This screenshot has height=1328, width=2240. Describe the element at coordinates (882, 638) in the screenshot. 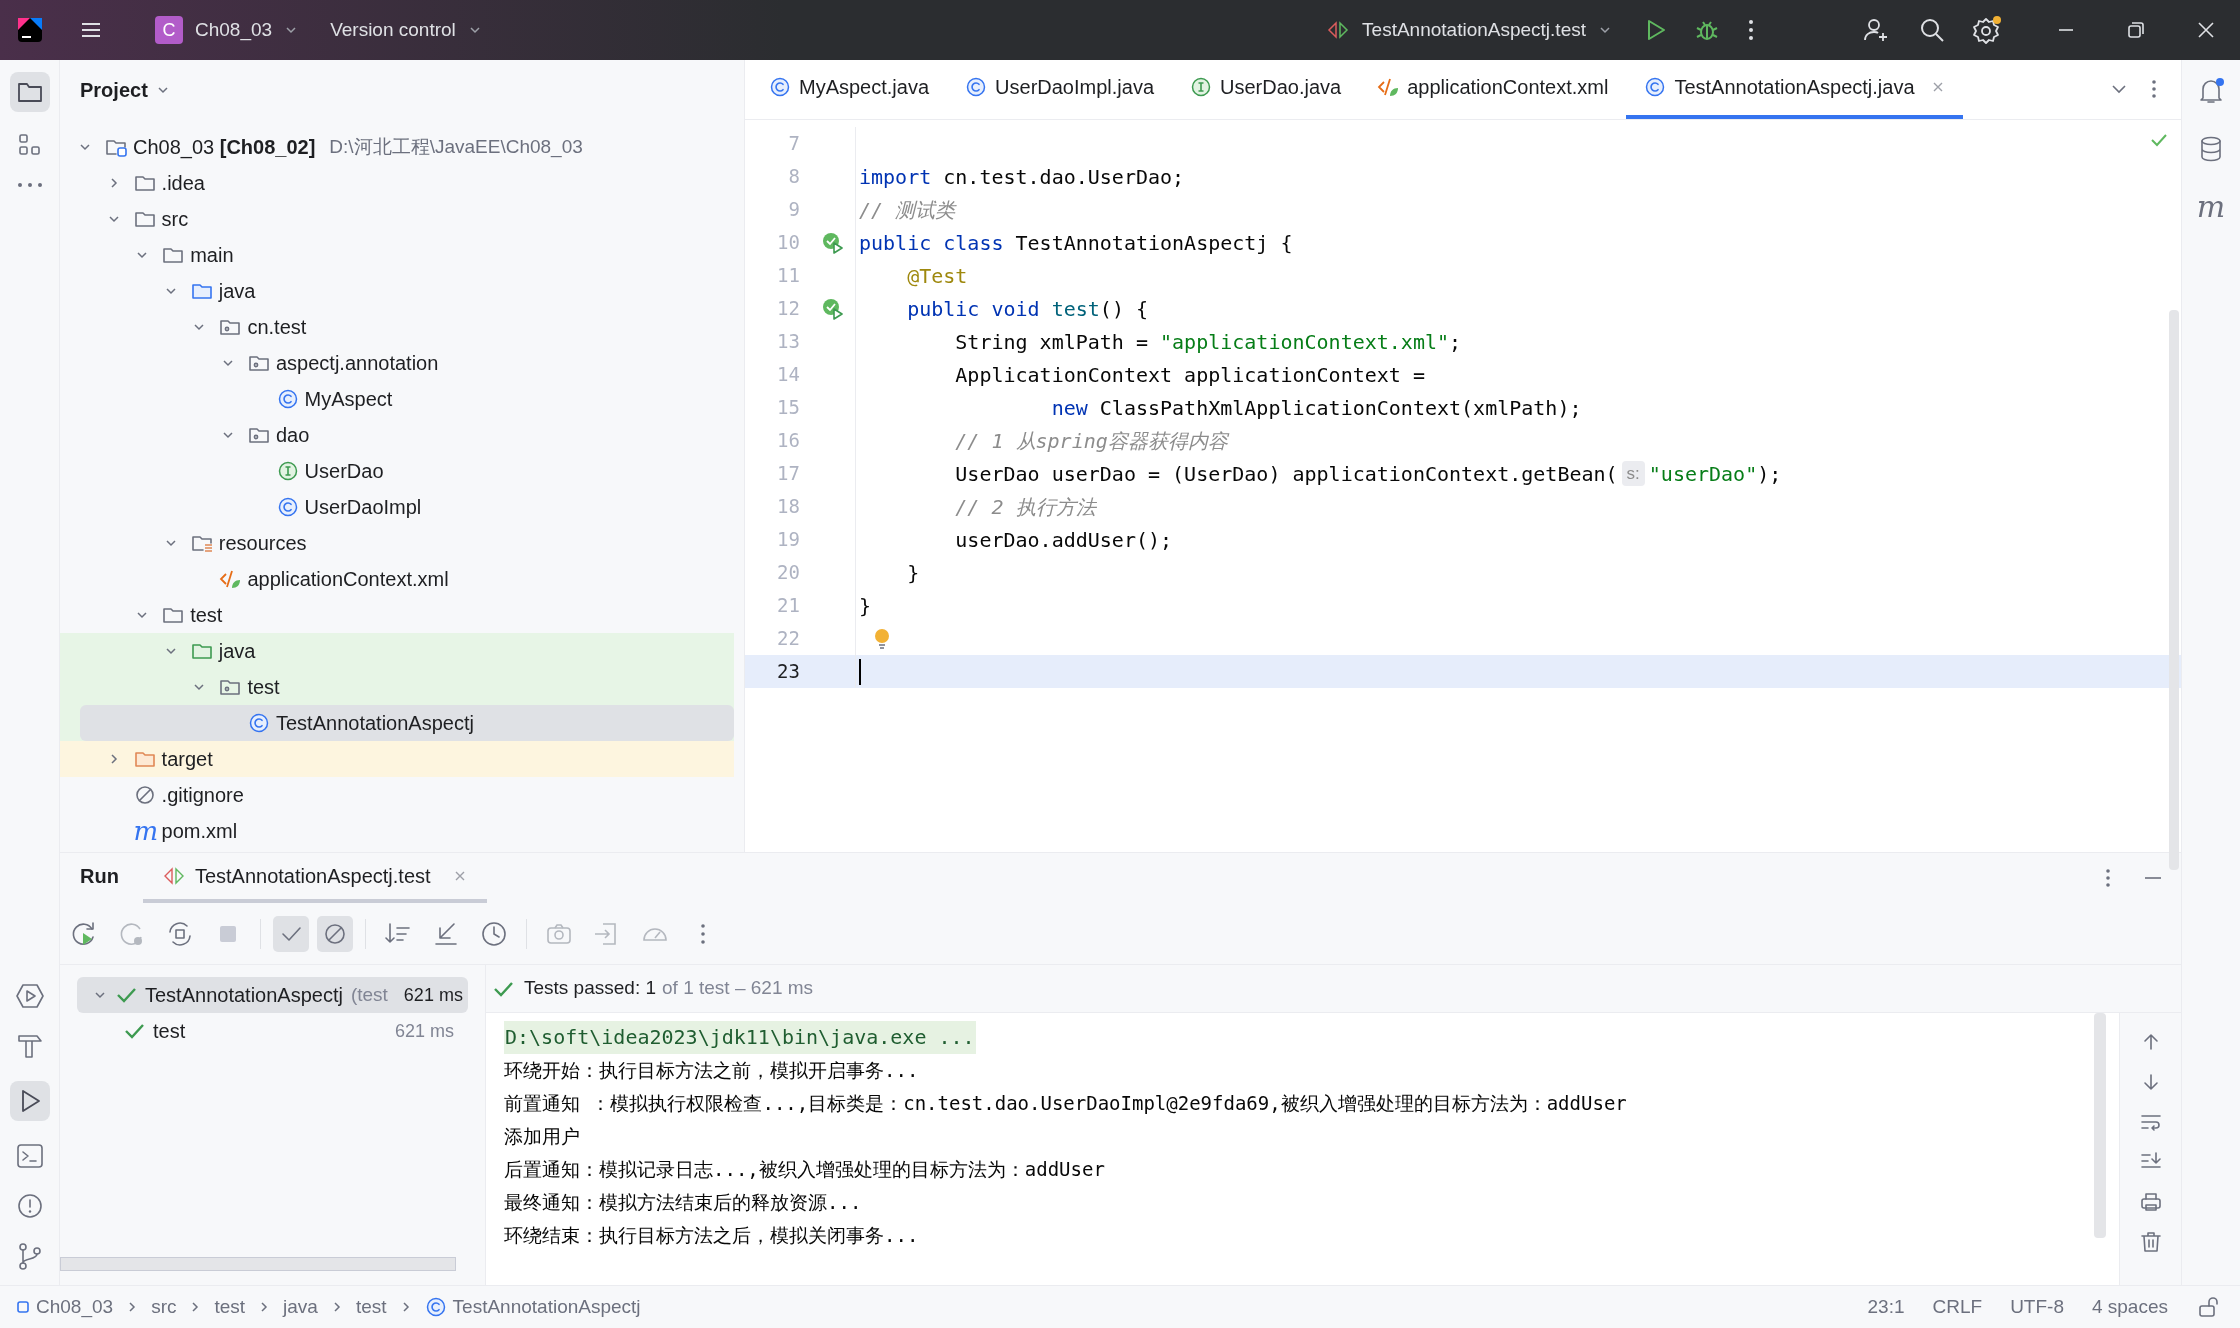

I see `lightbulb-icon` at that location.